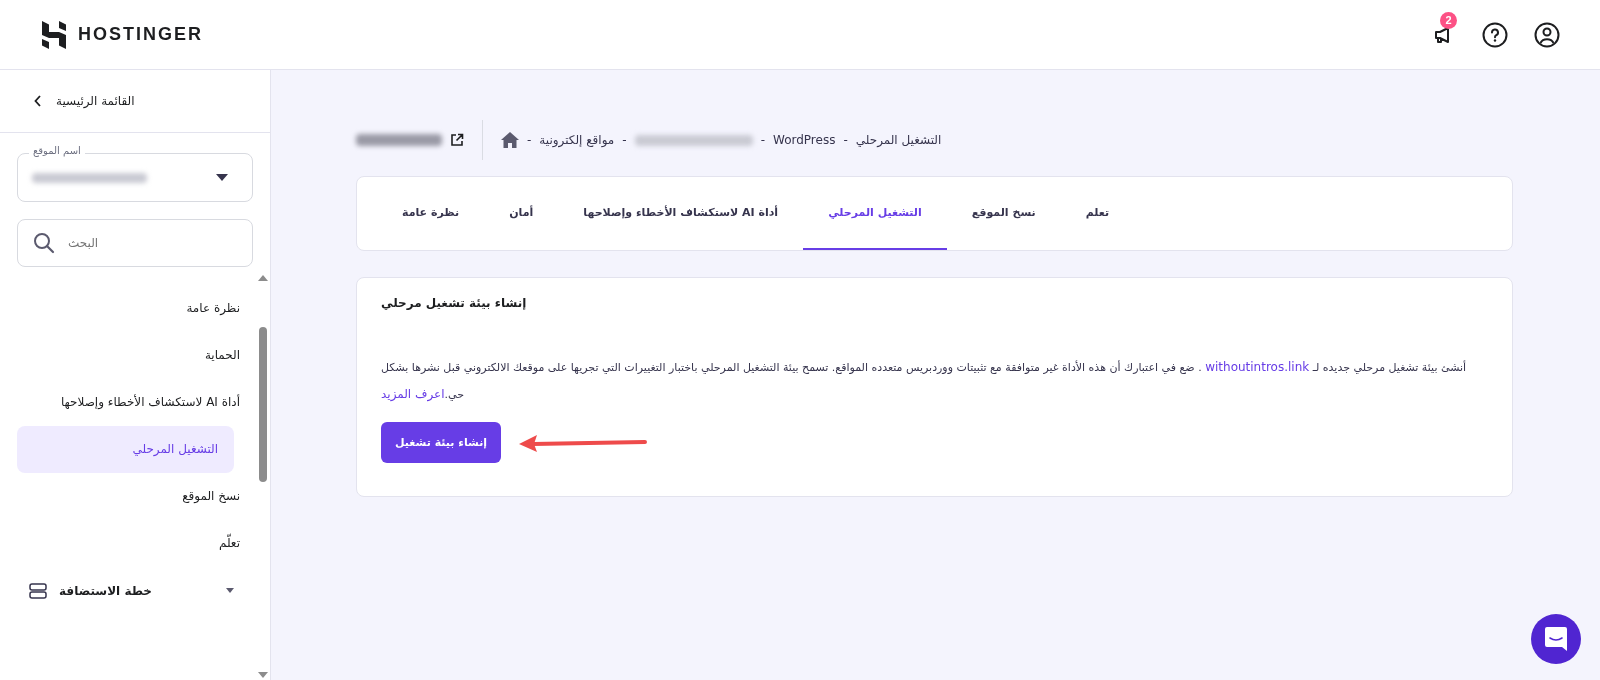  What do you see at coordinates (510, 140) in the screenshot?
I see `home-icon` at bounding box center [510, 140].